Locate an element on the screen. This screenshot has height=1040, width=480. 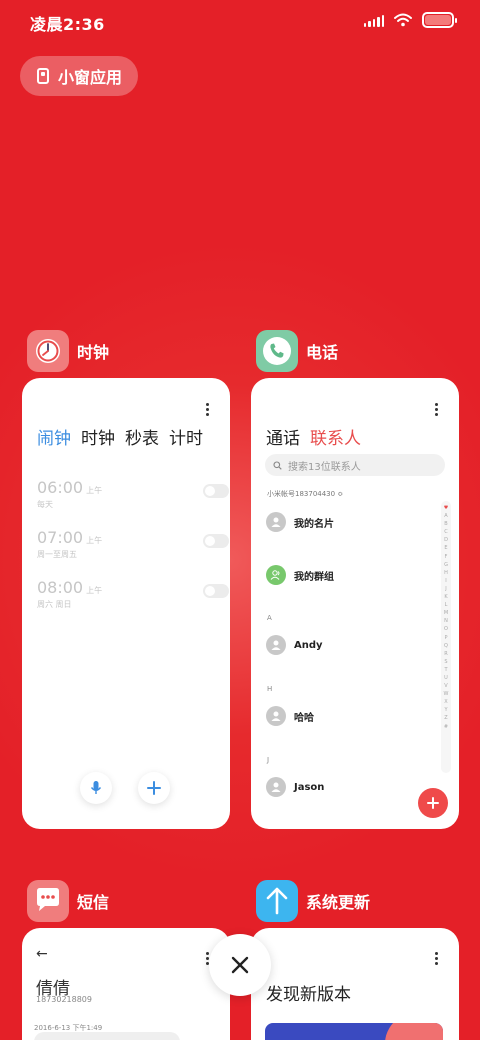
update-app-header: 系统更新 is located at coordinates (313, 901).